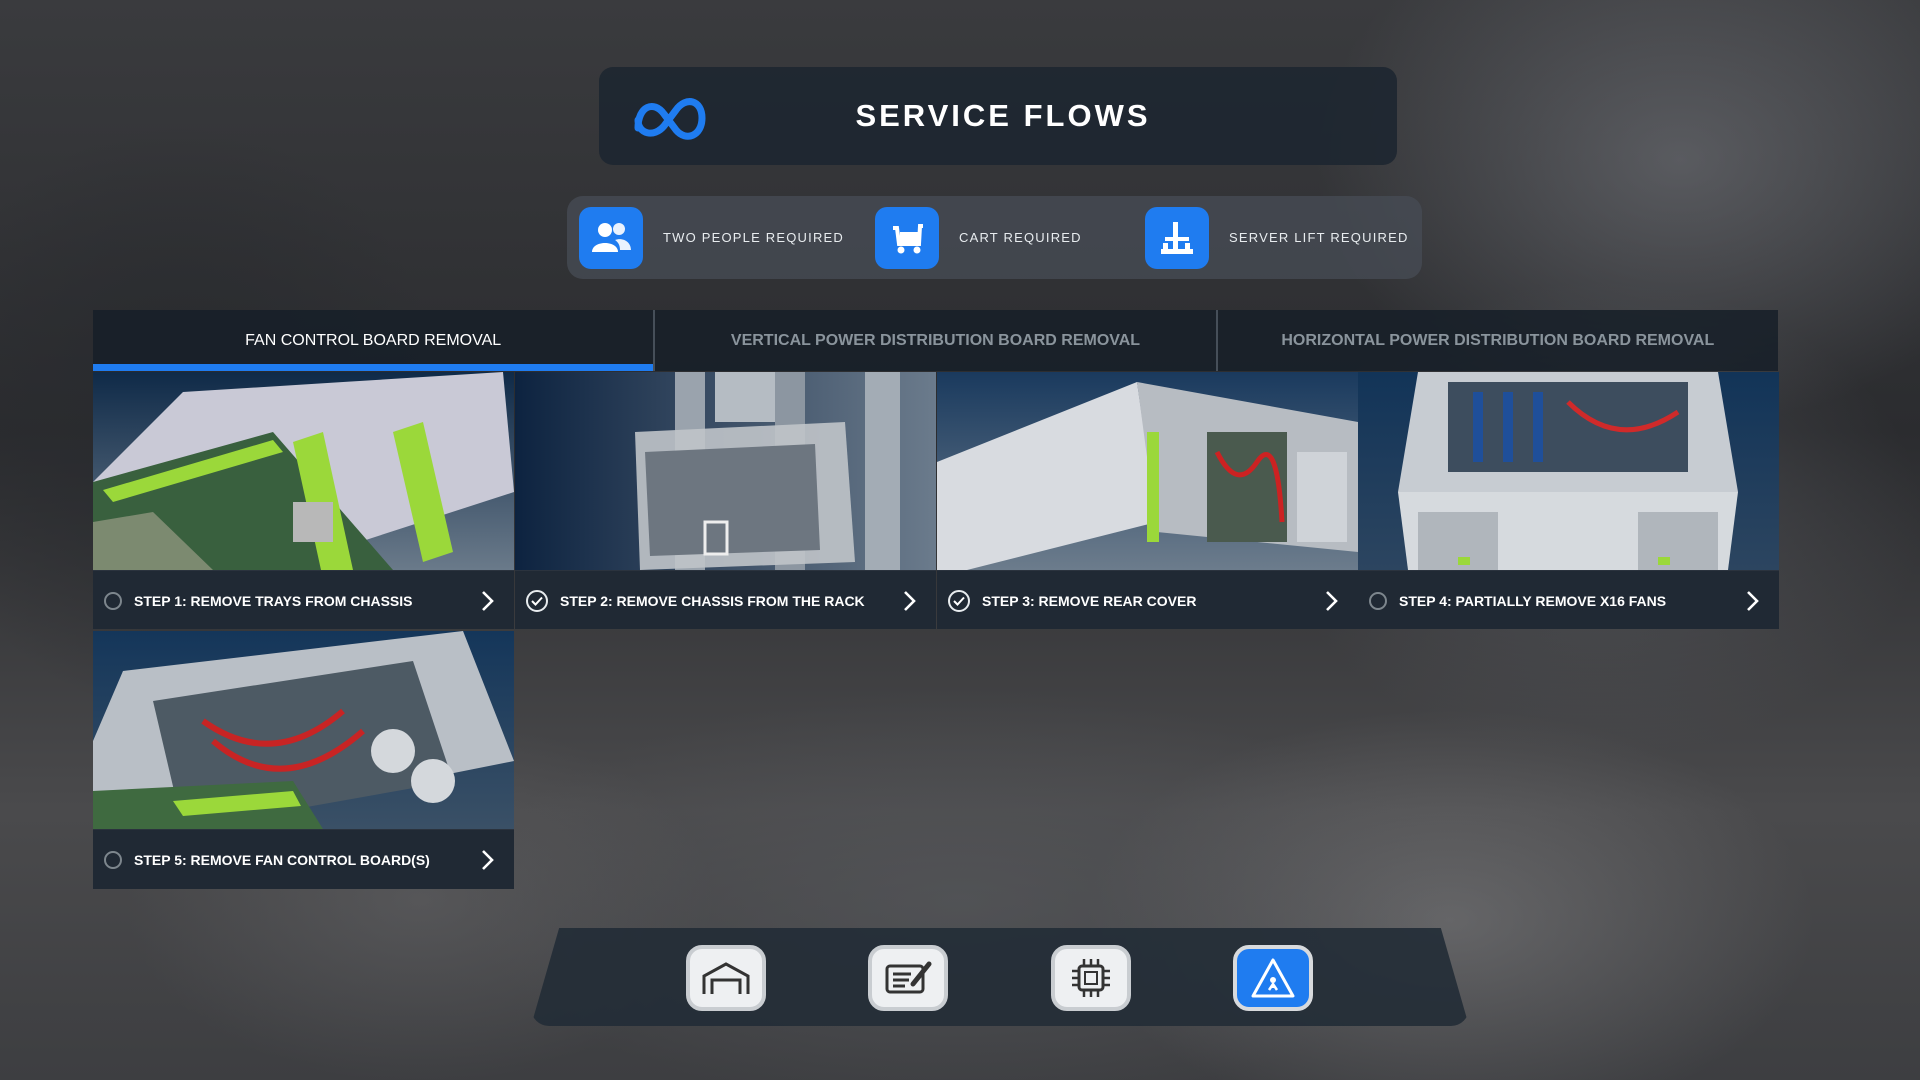 This screenshot has width=1920, height=1080. I want to click on notes-button, so click(908, 978).